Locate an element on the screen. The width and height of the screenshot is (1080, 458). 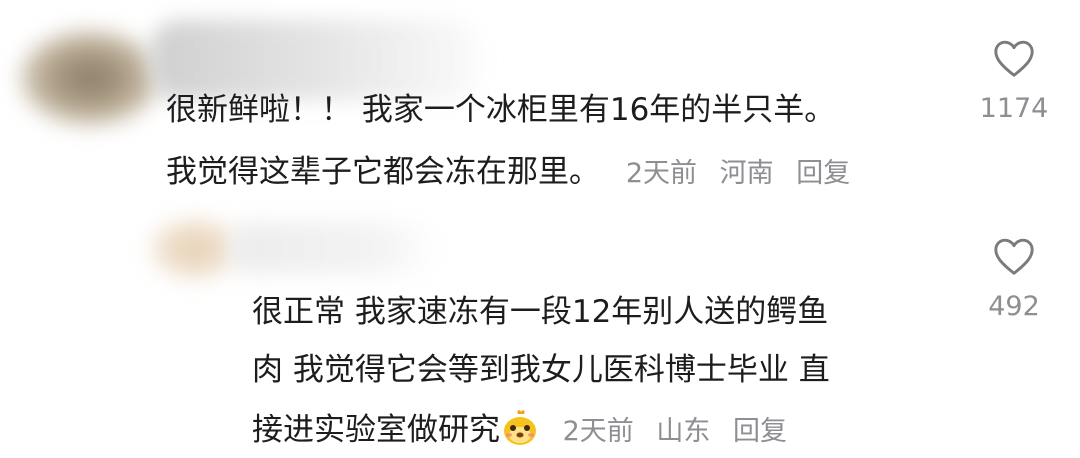
comment-text: 我觉得这辈子它都会冻在那里。 2天前 河南 回复 is located at coordinates (515, 173).